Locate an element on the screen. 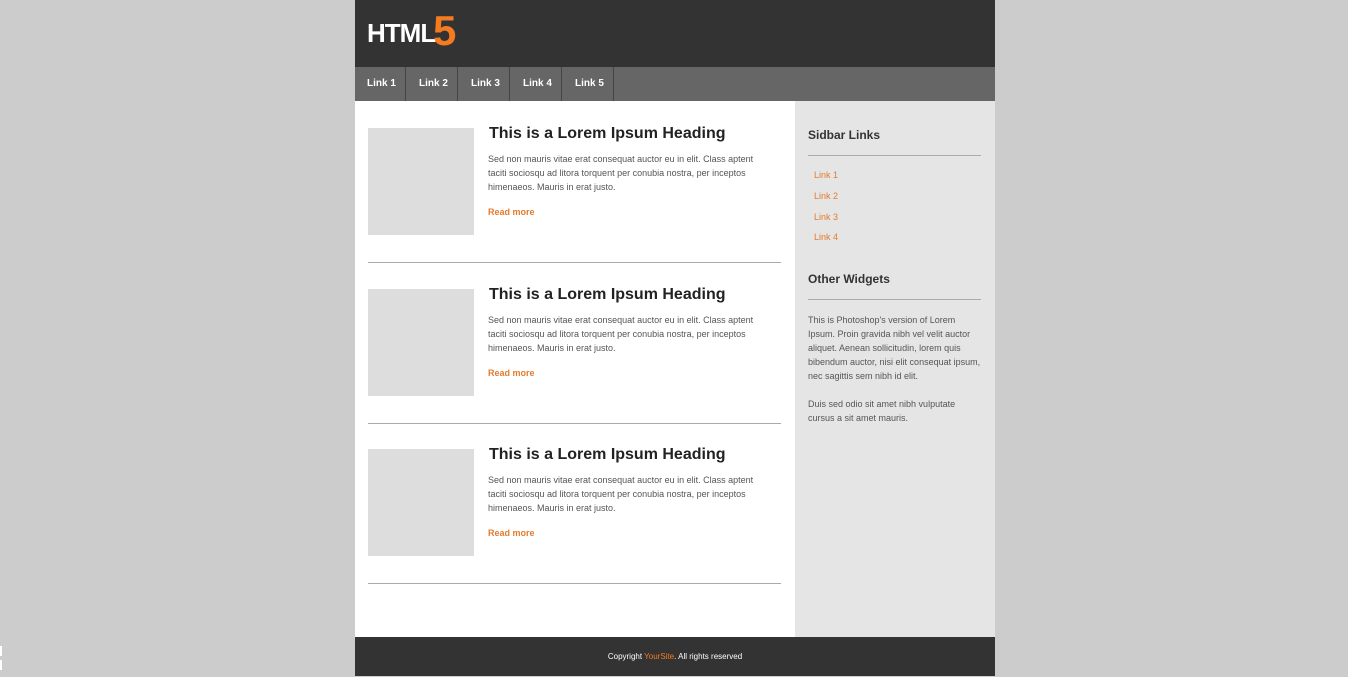 This screenshot has height=677, width=1348. sidebar-link-4: Link 4 is located at coordinates (826, 237).